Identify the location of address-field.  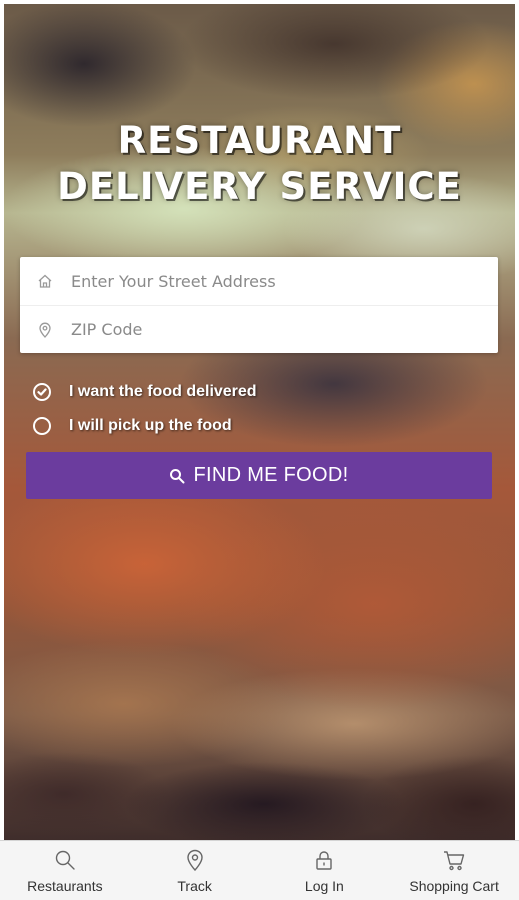
(259, 281).